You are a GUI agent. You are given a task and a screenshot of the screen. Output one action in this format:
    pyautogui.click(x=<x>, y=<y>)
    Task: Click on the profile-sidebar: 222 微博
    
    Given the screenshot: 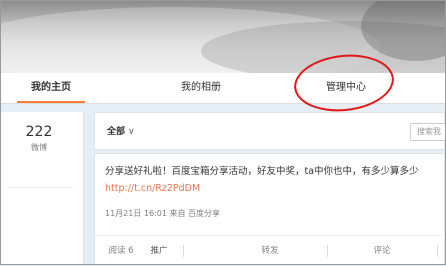 What is the action you would take?
    pyautogui.click(x=42, y=188)
    